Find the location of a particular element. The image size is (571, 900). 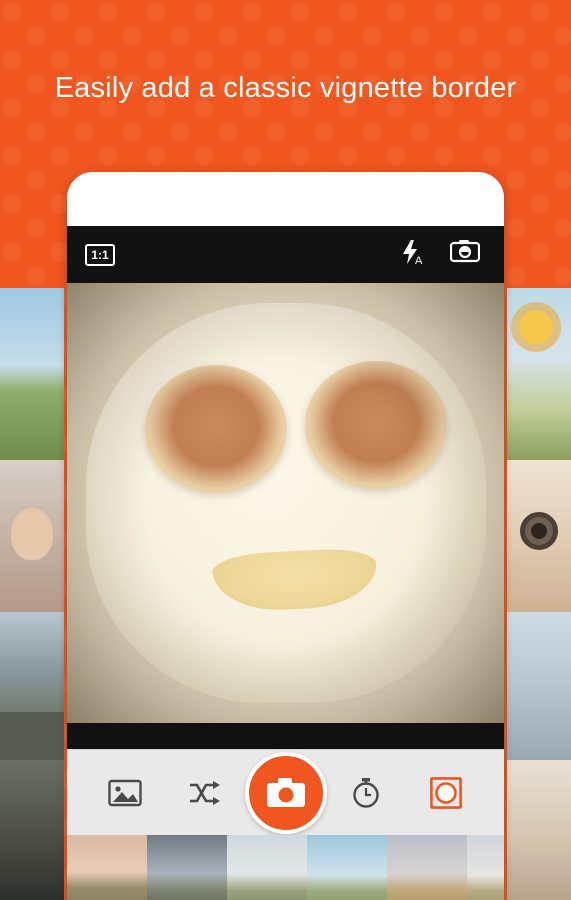

viewfinder-bottom-letterbox is located at coordinates (285, 736).